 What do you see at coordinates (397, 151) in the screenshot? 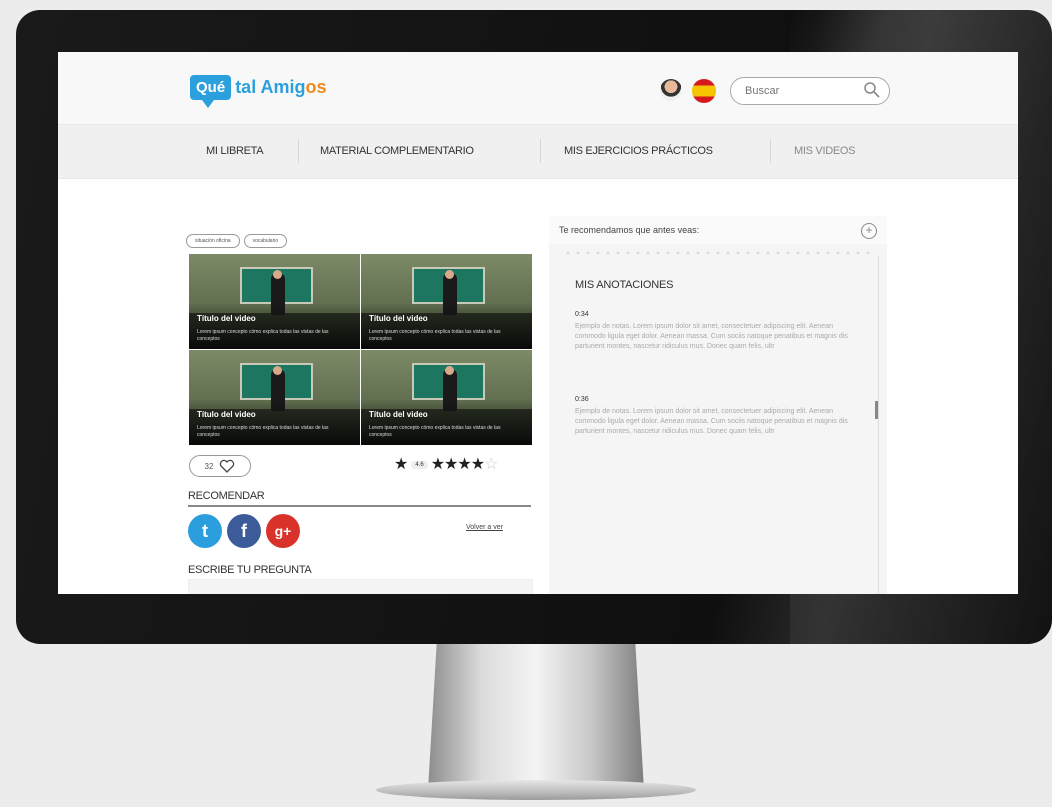
I see `nav-item-material-complementario: MATERIAL COMPLEMENTARIO` at bounding box center [397, 151].